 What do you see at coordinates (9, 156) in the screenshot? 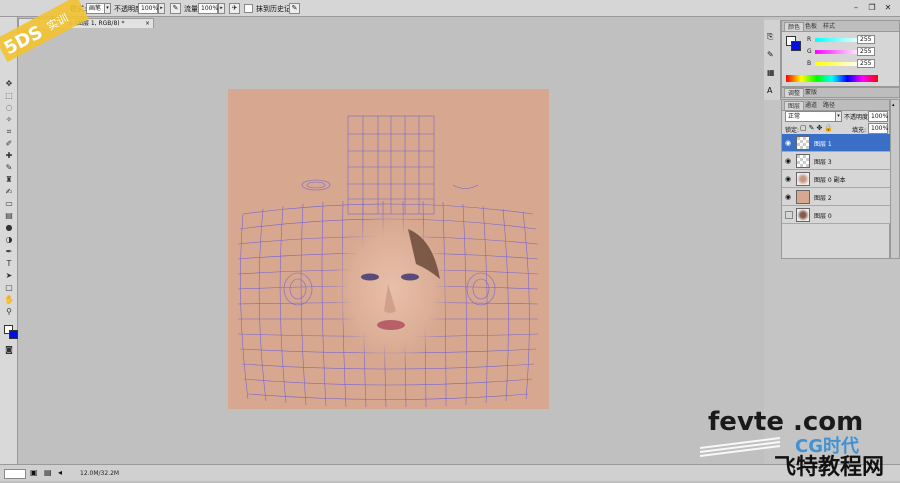
I see `healing-tool-icon: ✚` at bounding box center [9, 156].